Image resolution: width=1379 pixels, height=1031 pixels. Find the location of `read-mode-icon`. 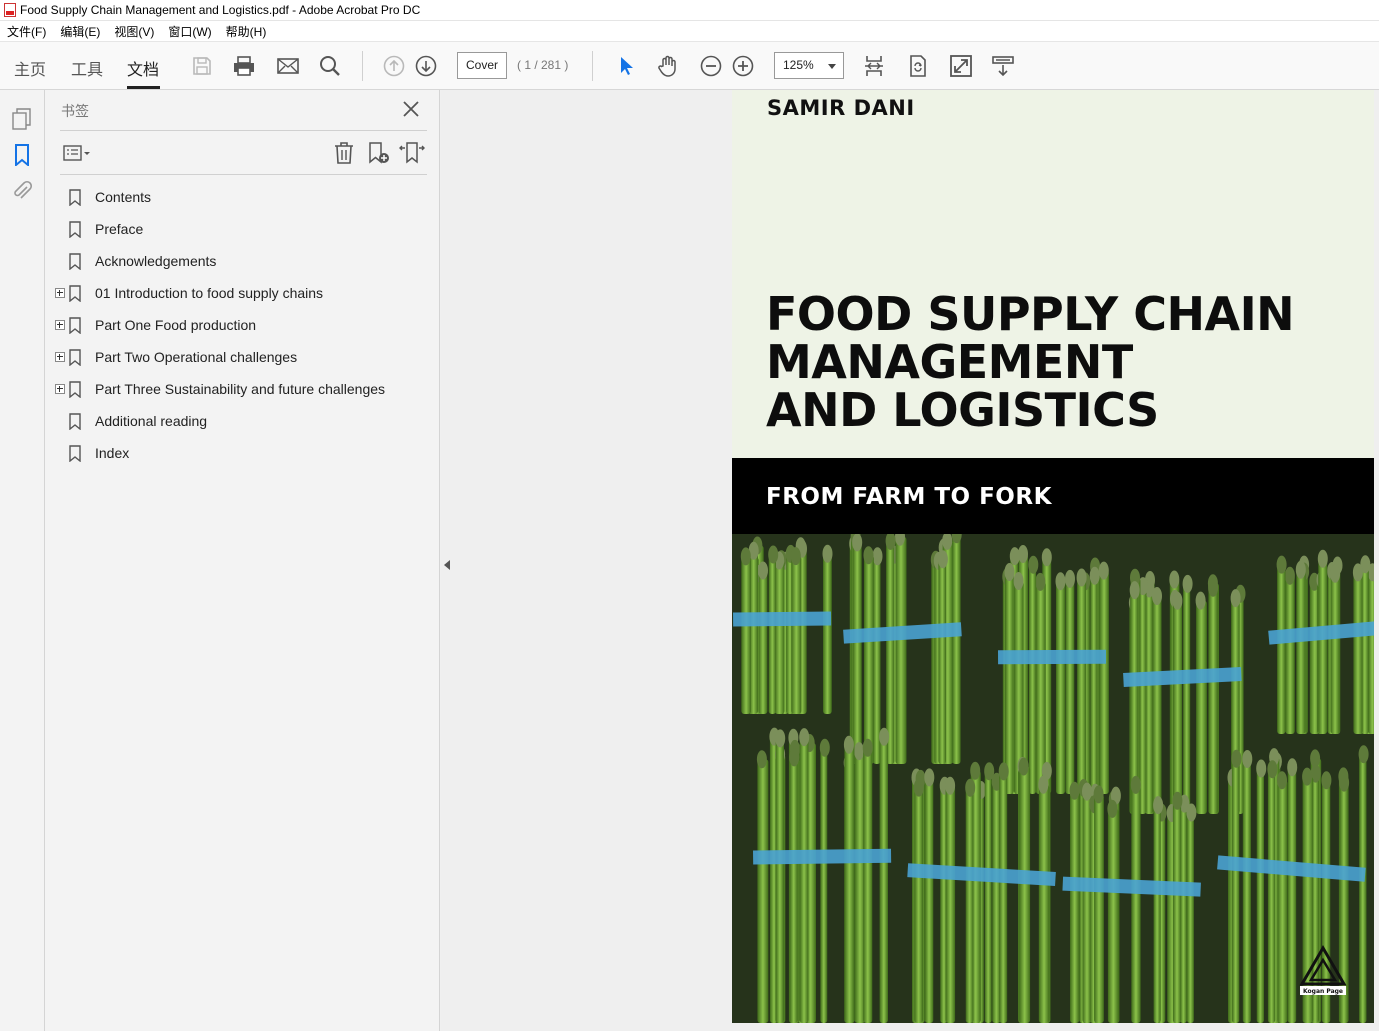

read-mode-icon is located at coordinates (1003, 66).